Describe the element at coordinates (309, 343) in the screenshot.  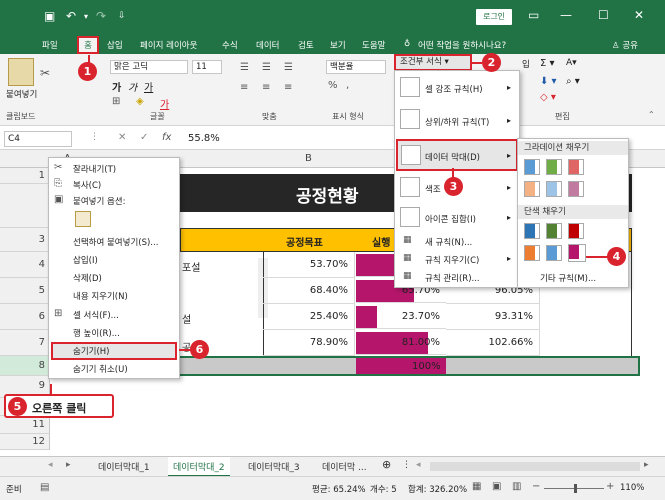
I see `cell-goal: 78.90%` at that location.